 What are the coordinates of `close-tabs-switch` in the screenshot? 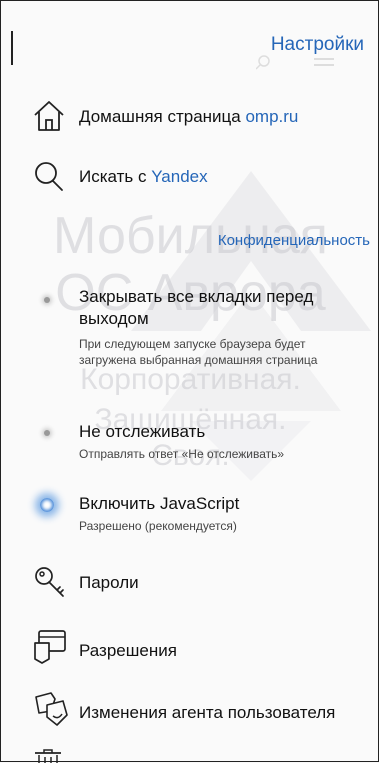 It's located at (47, 300).